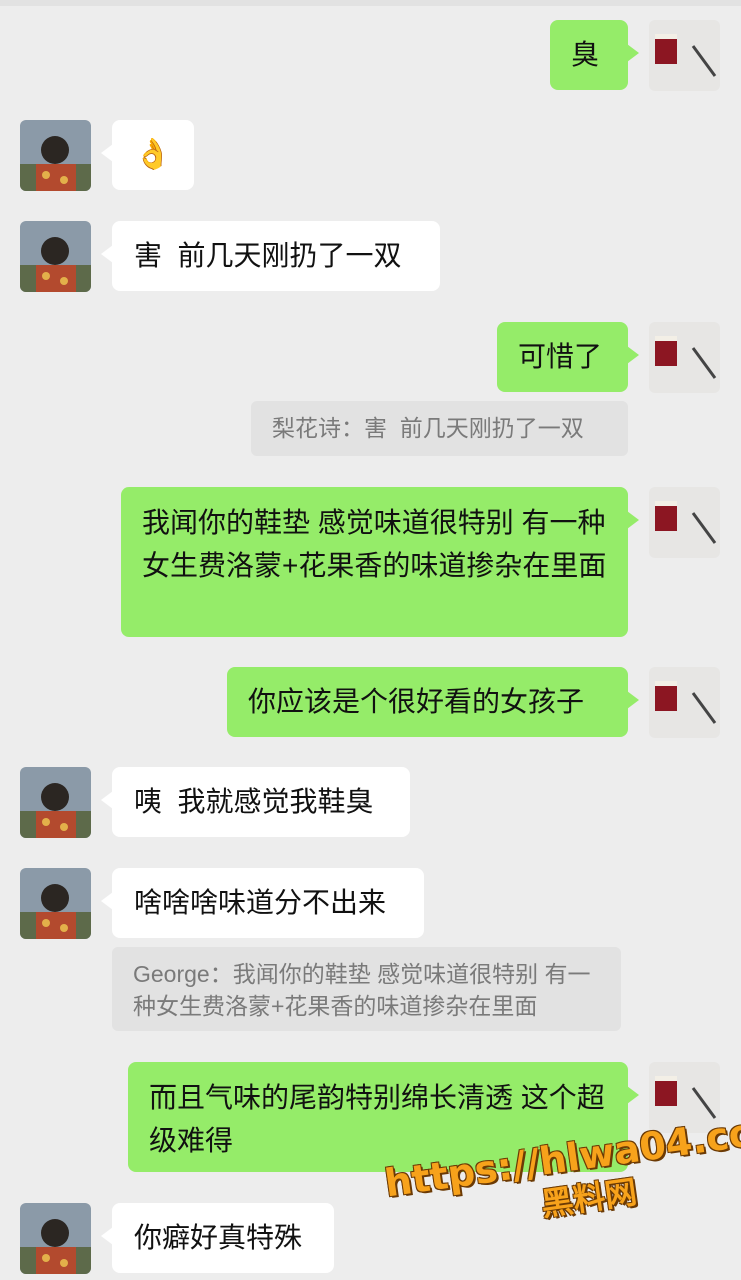 The height and width of the screenshot is (1280, 741). Describe the element at coordinates (217, 1238) in the screenshot. I see `message-bubble-received: 你癖好真特殊` at that location.